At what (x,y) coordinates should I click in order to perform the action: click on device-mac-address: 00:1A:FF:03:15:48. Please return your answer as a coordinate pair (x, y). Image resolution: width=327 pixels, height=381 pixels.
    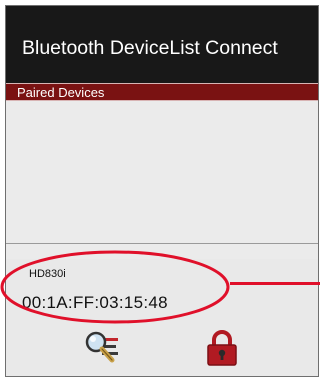
    Looking at the image, I should click on (95, 302).